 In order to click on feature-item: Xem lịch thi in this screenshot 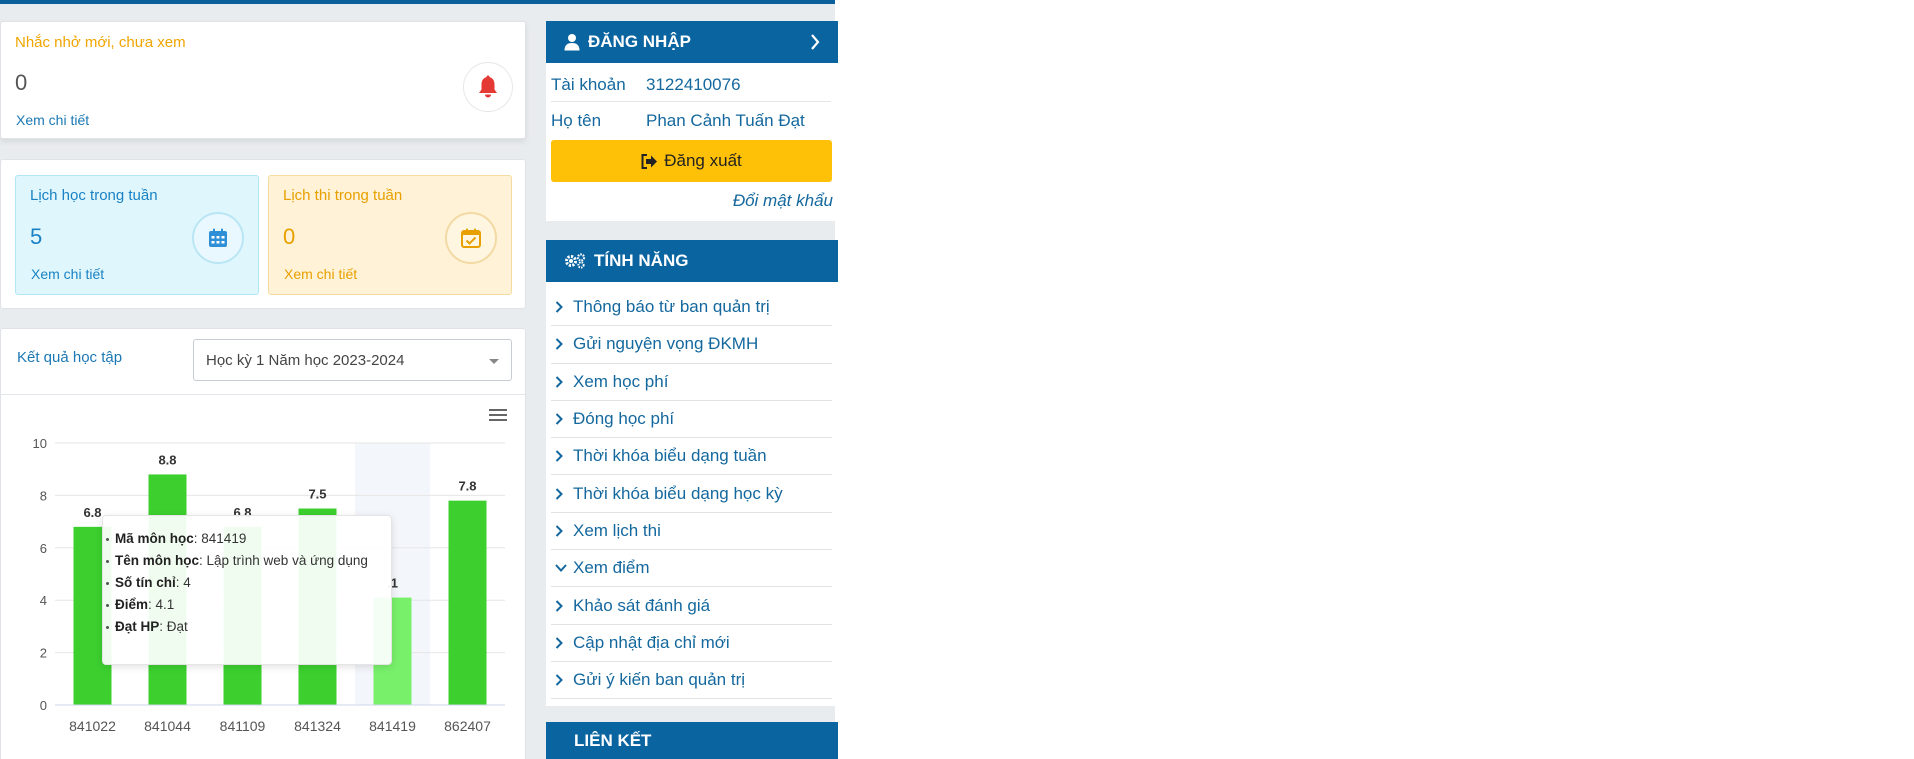, I will do `click(691, 532)`.